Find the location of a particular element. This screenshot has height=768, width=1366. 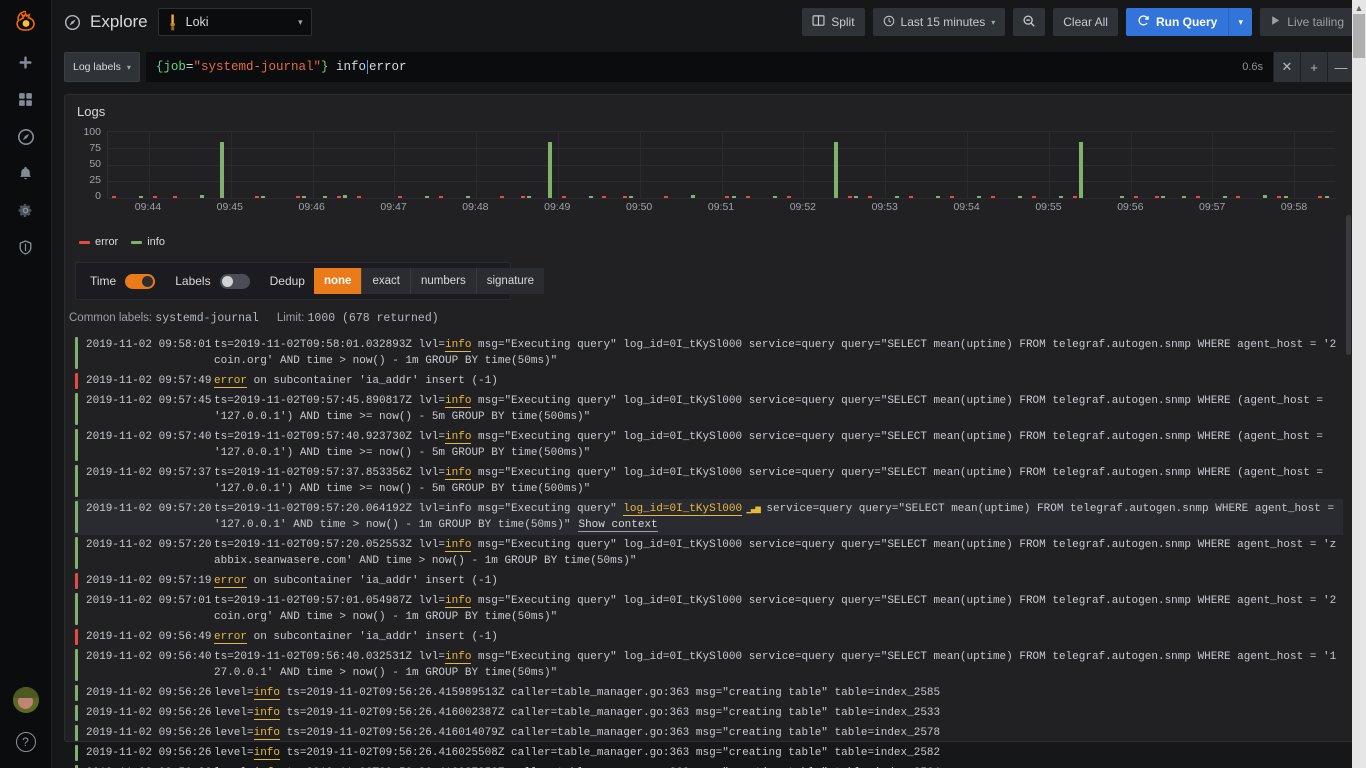

page-title-label: Explore is located at coordinates (119, 21).